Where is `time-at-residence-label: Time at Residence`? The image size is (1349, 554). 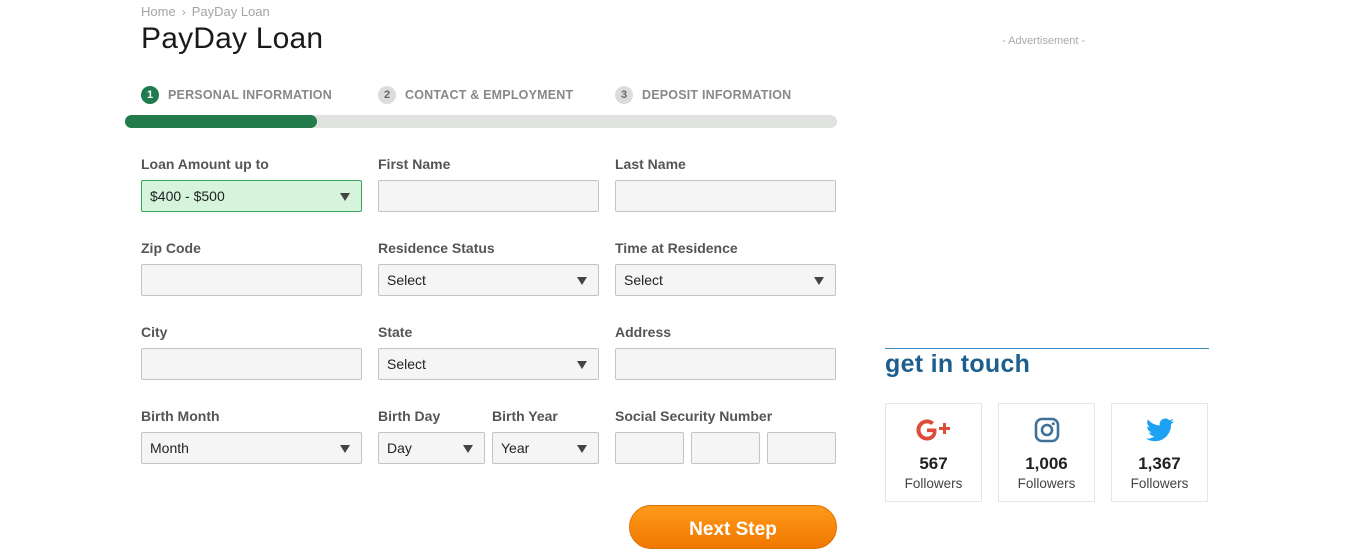
time-at-residence-label: Time at Residence is located at coordinates (676, 248).